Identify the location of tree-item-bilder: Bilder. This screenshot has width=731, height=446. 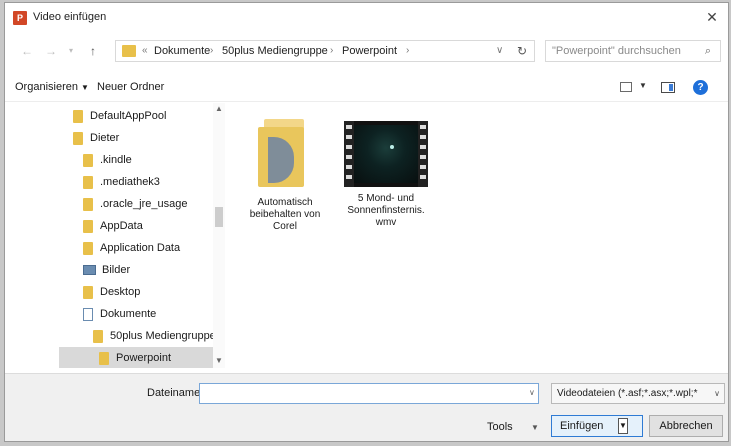
(106, 270).